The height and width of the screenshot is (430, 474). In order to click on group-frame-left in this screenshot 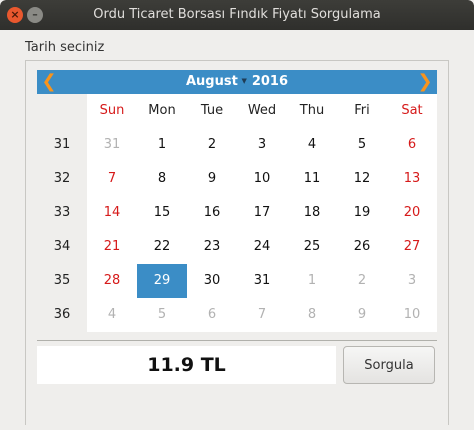, I will do `click(25, 242)`.